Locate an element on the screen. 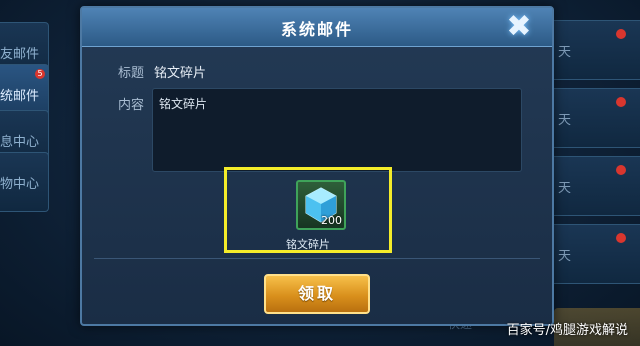  divider is located at coordinates (317, 258).